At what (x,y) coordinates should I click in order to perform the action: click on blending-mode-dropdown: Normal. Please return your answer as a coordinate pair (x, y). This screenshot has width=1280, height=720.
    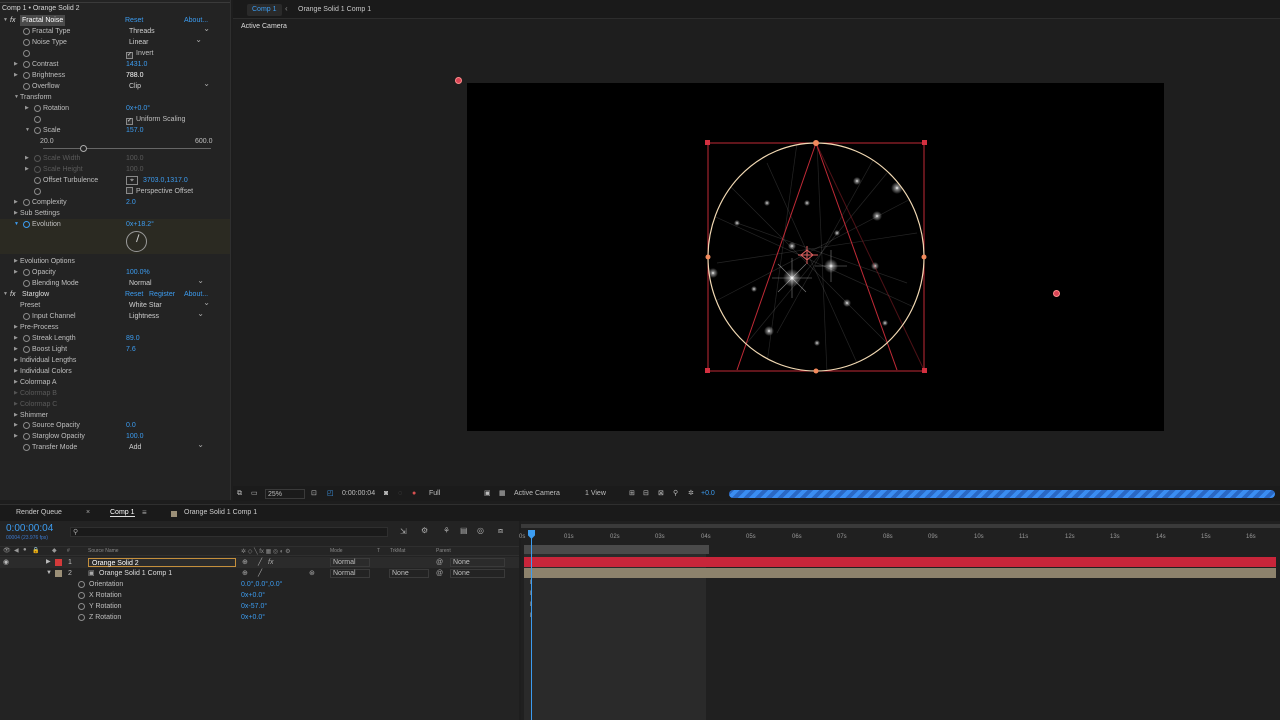
    Looking at the image, I should click on (167, 282).